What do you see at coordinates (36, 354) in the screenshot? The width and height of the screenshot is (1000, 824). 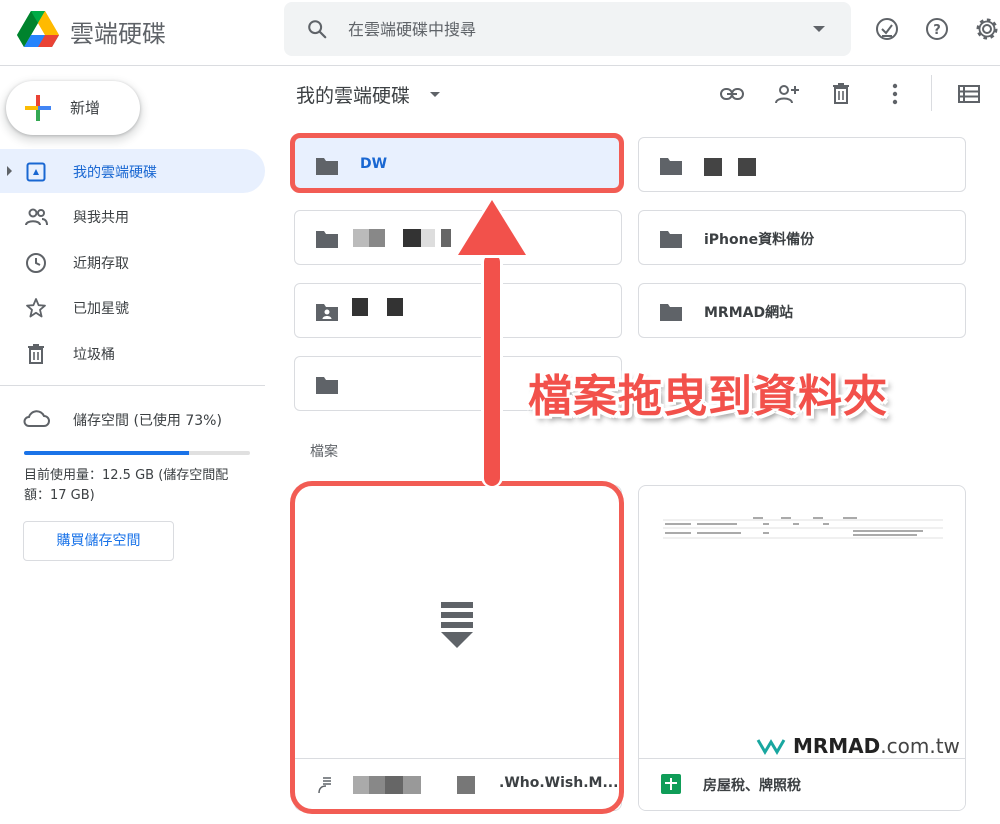 I see `trash-icon` at bounding box center [36, 354].